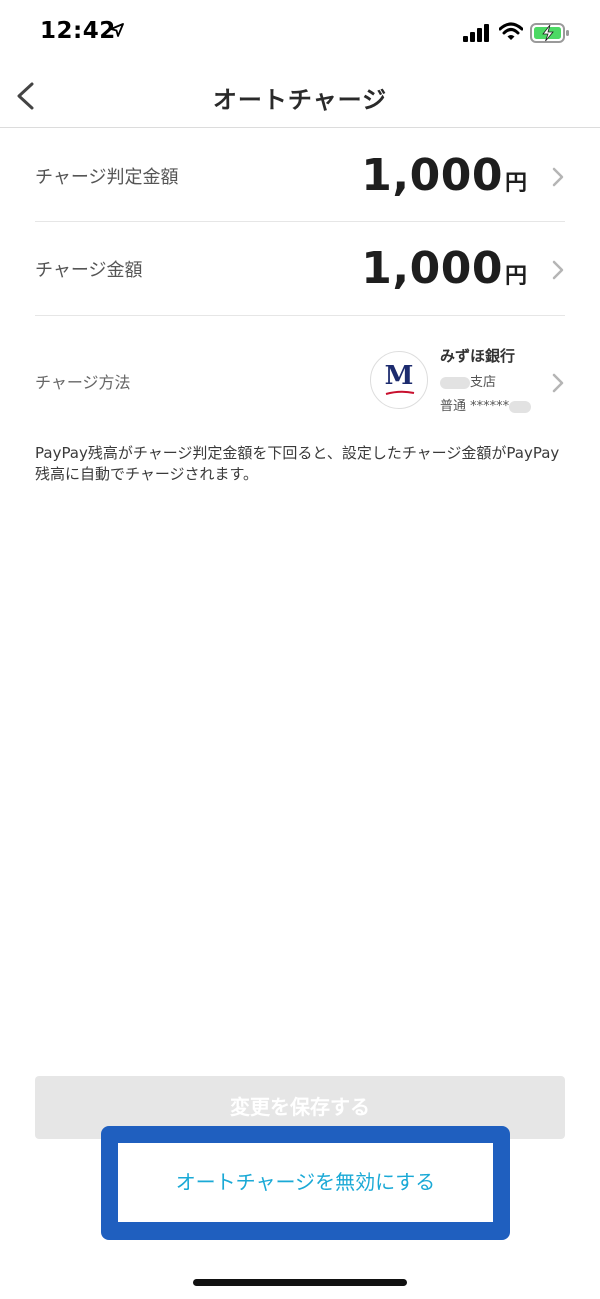 The width and height of the screenshot is (600, 1299). I want to click on location-arrow-icon, so click(117, 30).